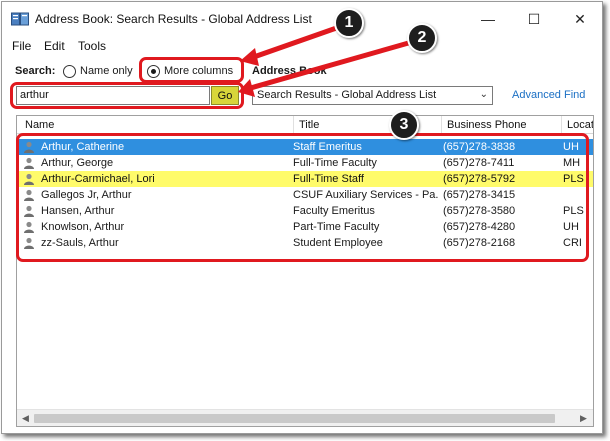 This screenshot has width=610, height=441. What do you see at coordinates (309, 125) in the screenshot?
I see `column-header-title: Title` at bounding box center [309, 125].